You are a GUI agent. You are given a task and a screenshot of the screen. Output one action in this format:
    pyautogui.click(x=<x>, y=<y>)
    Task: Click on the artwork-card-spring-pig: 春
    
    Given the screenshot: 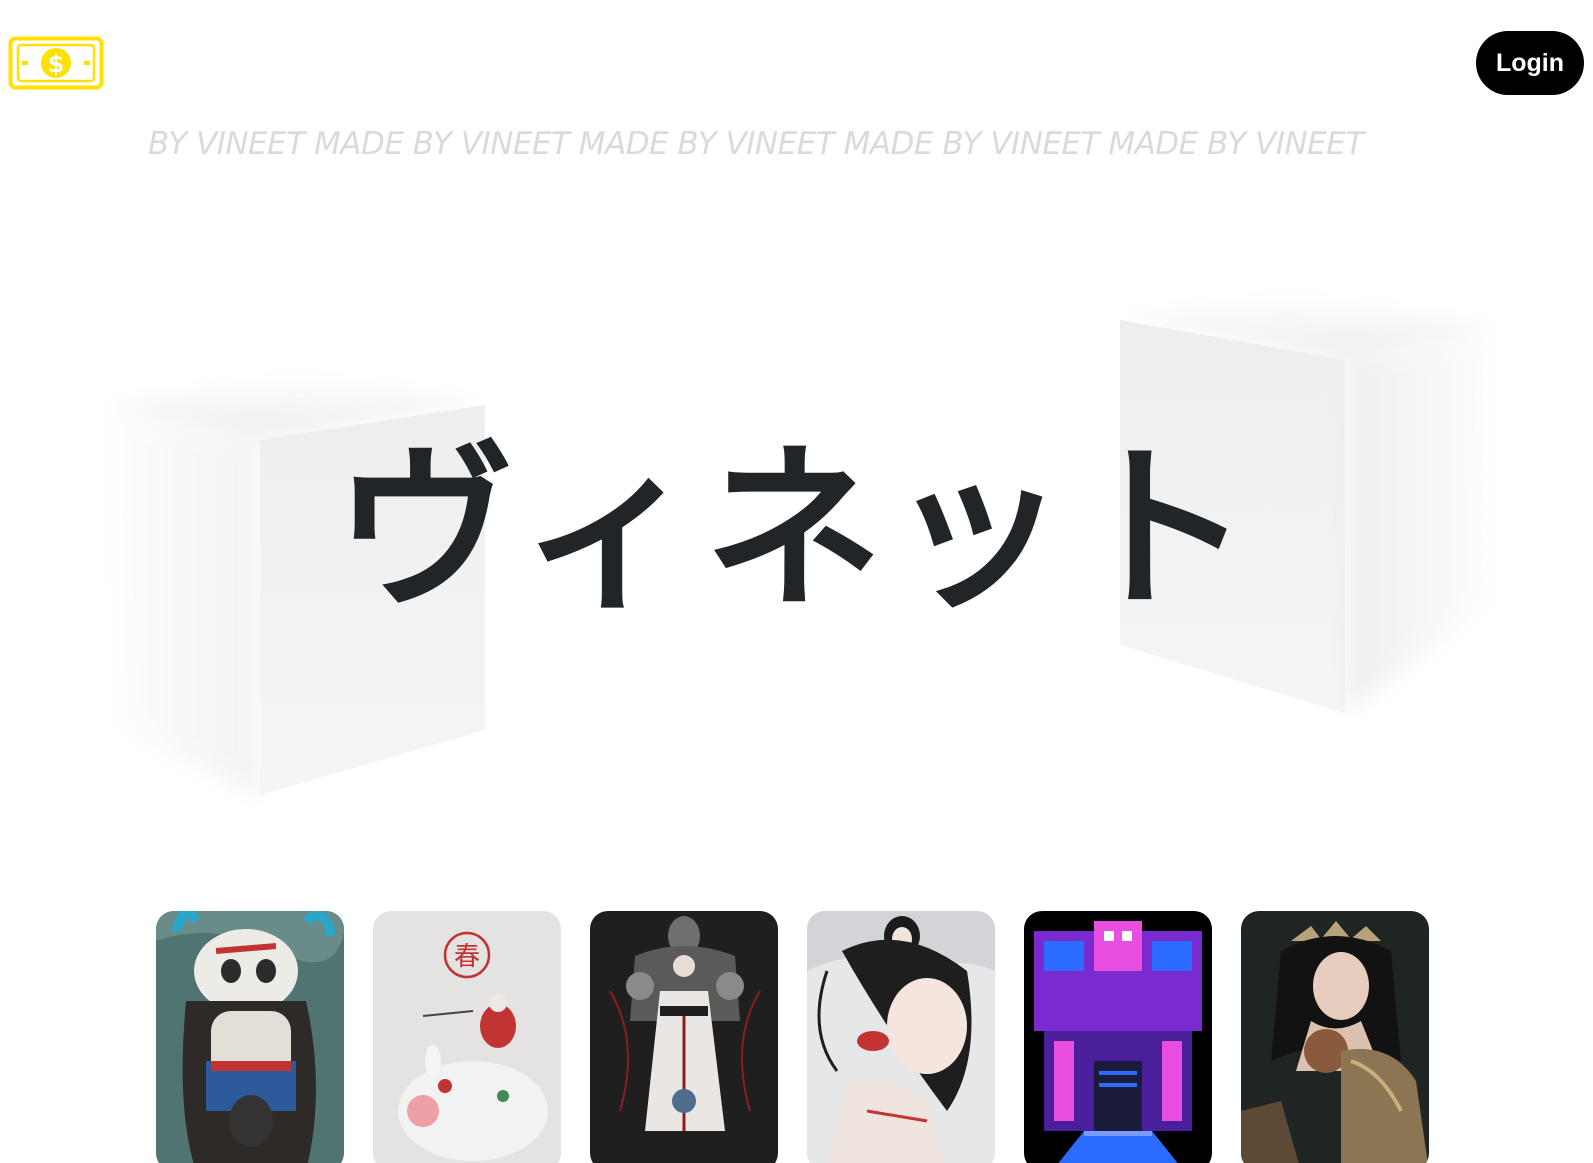 What is the action you would take?
    pyautogui.click(x=467, y=1037)
    